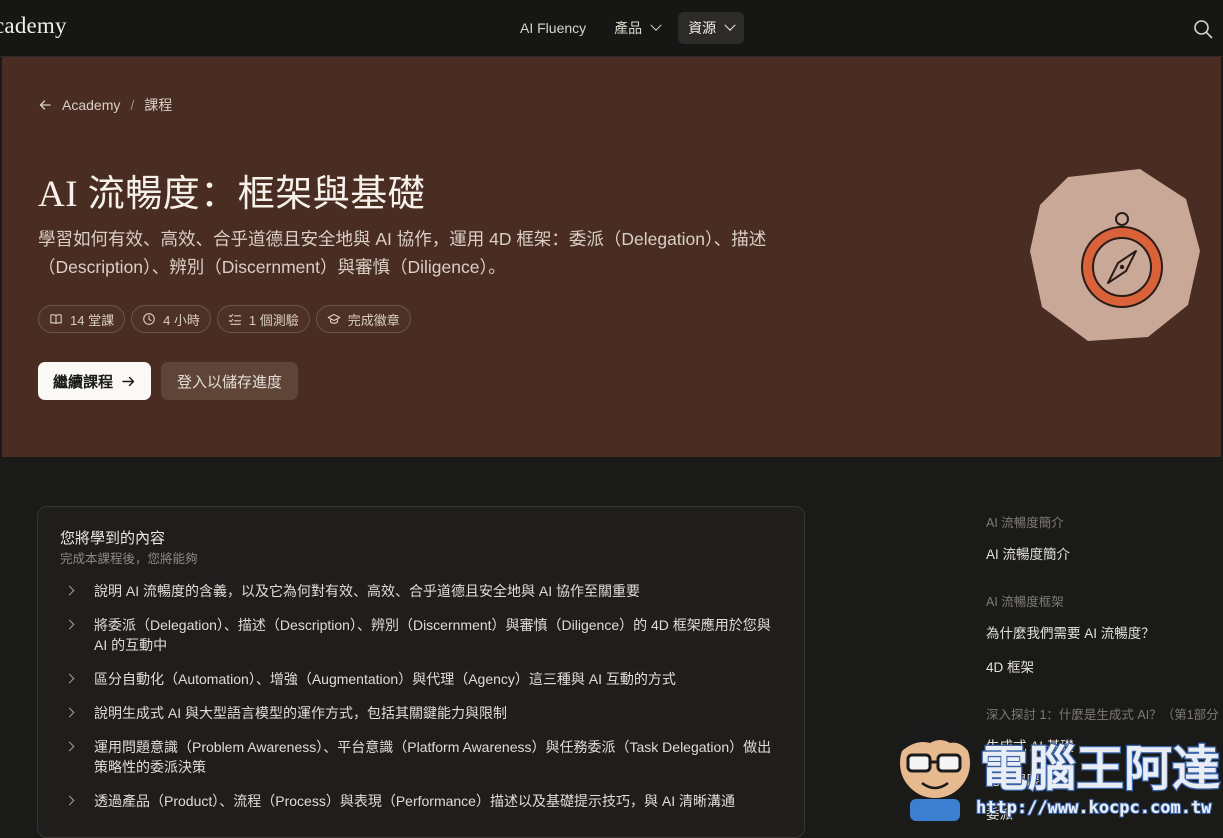 The image size is (1223, 838). I want to click on duration-chip: 4 小時, so click(171, 319).